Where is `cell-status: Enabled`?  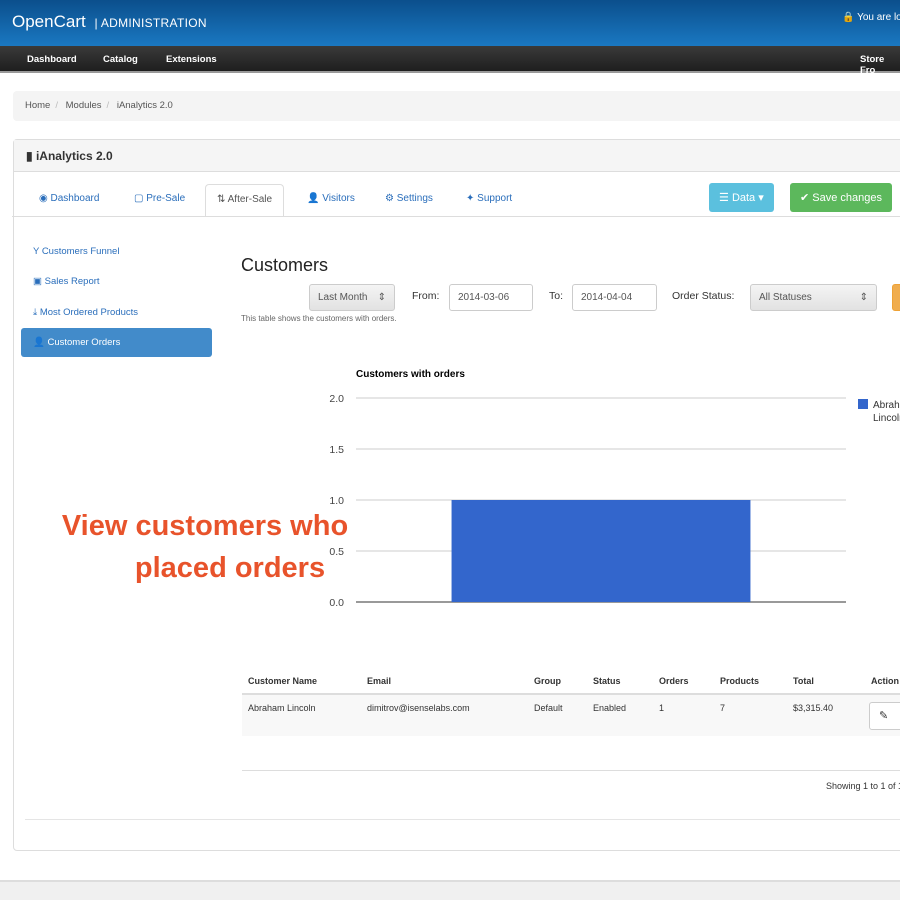
cell-status: Enabled is located at coordinates (620, 715).